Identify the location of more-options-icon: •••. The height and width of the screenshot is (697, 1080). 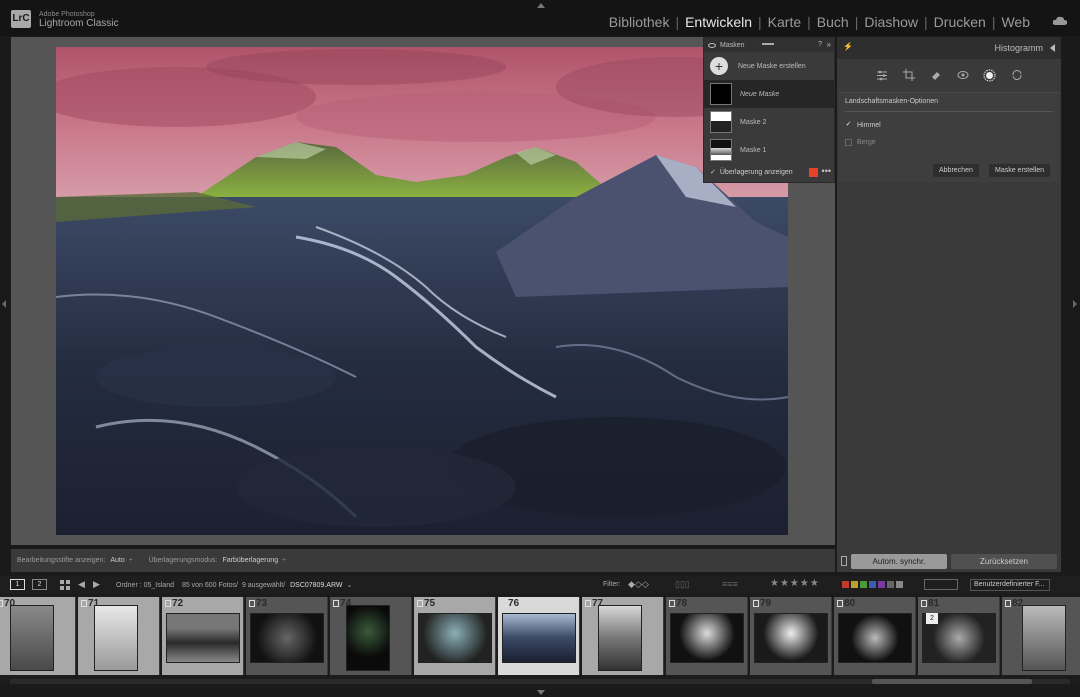
(826, 171).